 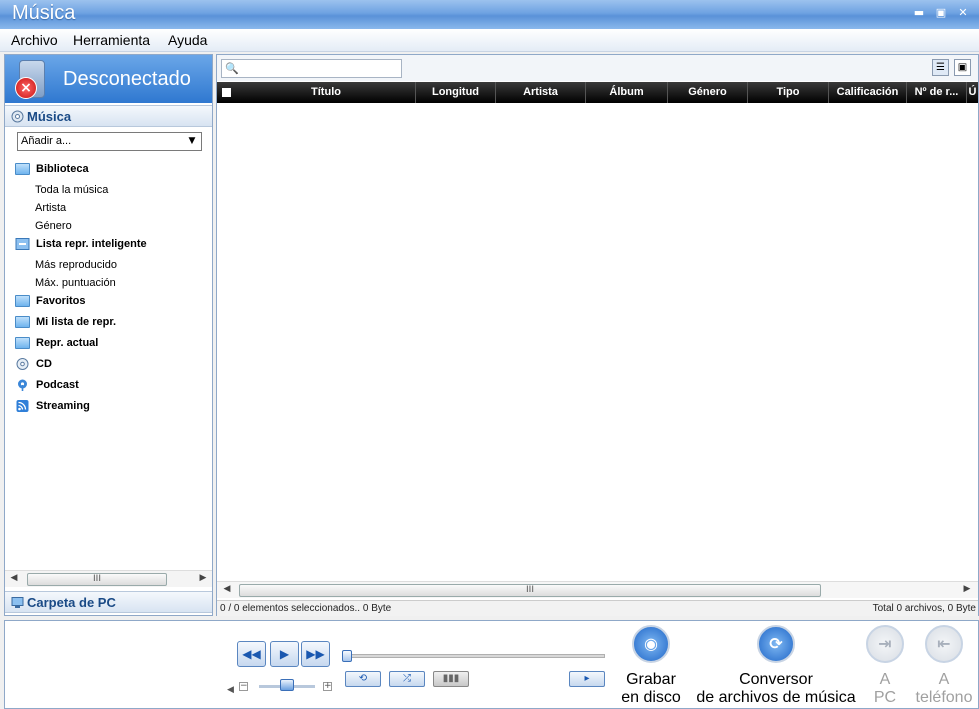 What do you see at coordinates (940, 67) in the screenshot?
I see `list-view-button: ☰` at bounding box center [940, 67].